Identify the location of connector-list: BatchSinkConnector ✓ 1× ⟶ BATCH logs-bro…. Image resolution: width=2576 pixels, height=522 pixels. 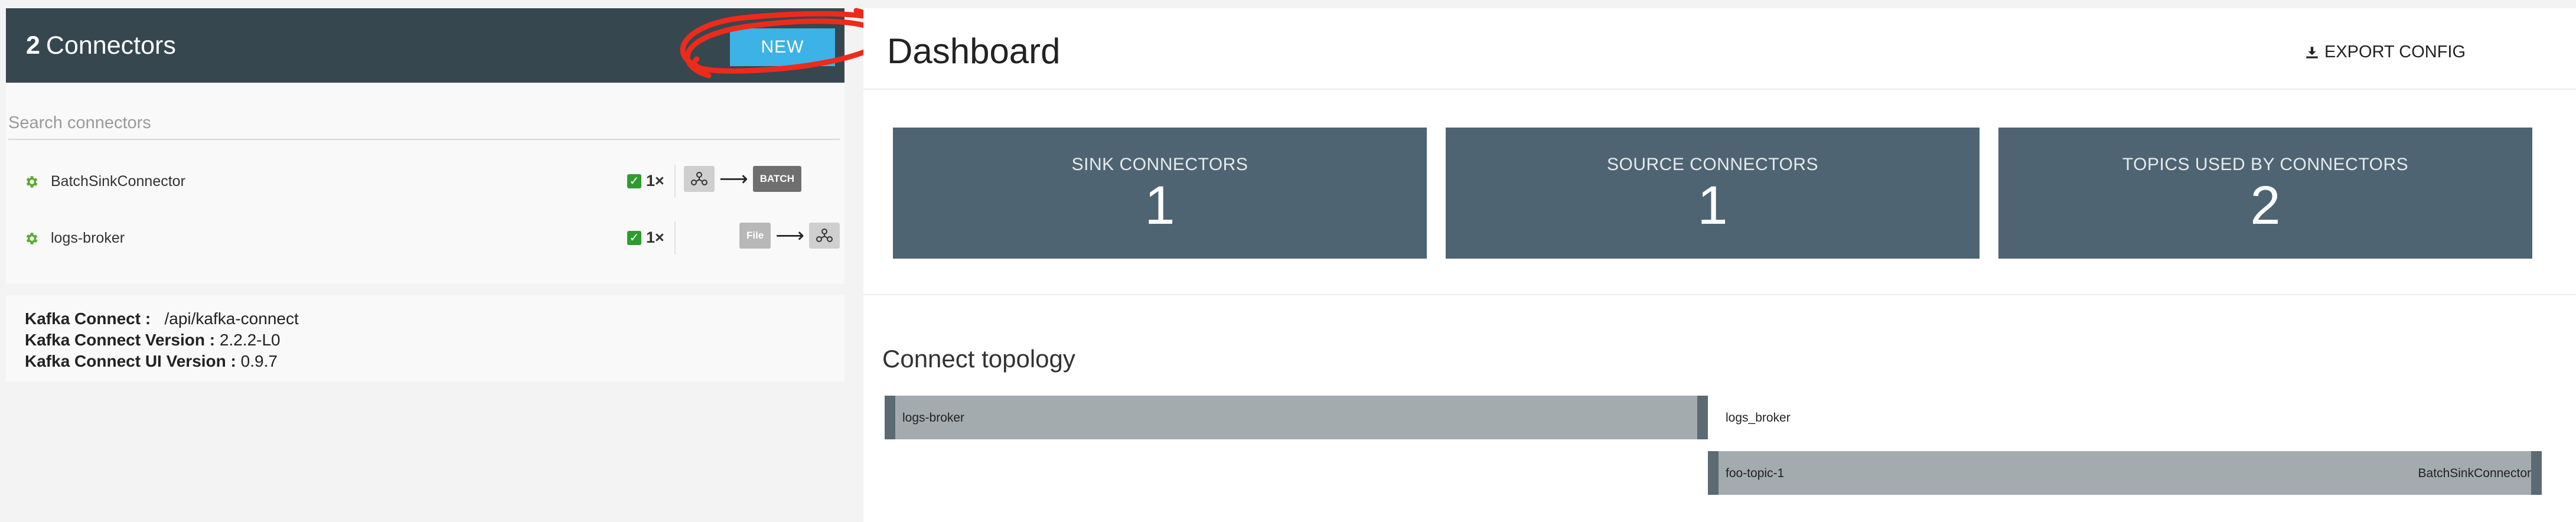
(425, 183).